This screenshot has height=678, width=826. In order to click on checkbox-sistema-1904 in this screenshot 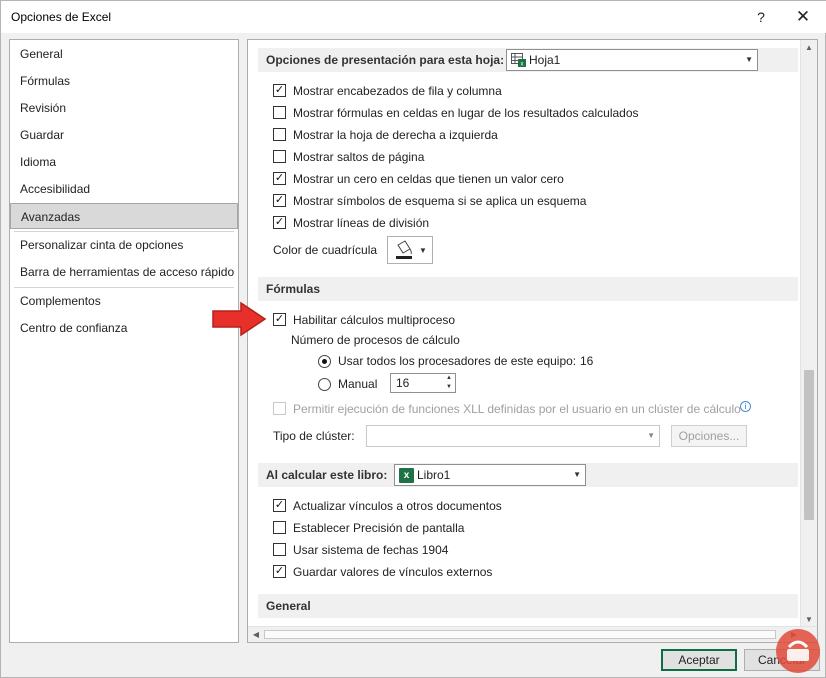, I will do `click(279, 549)`.